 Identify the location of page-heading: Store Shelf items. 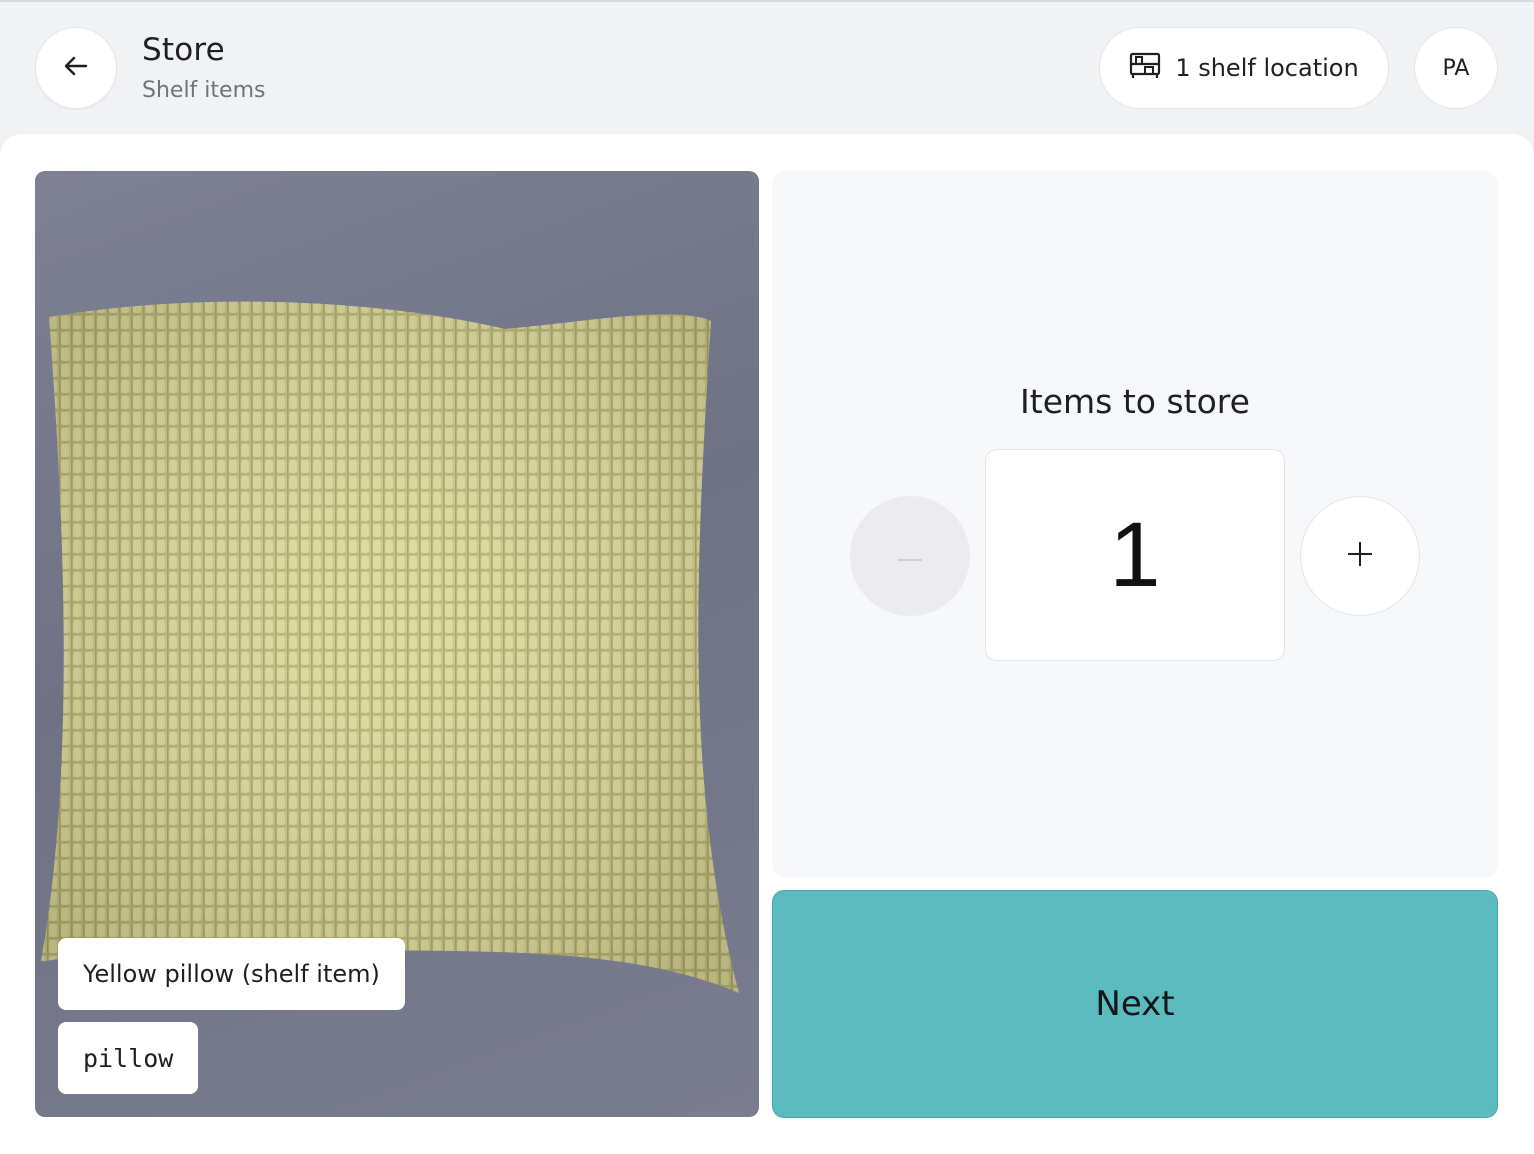
(203, 68).